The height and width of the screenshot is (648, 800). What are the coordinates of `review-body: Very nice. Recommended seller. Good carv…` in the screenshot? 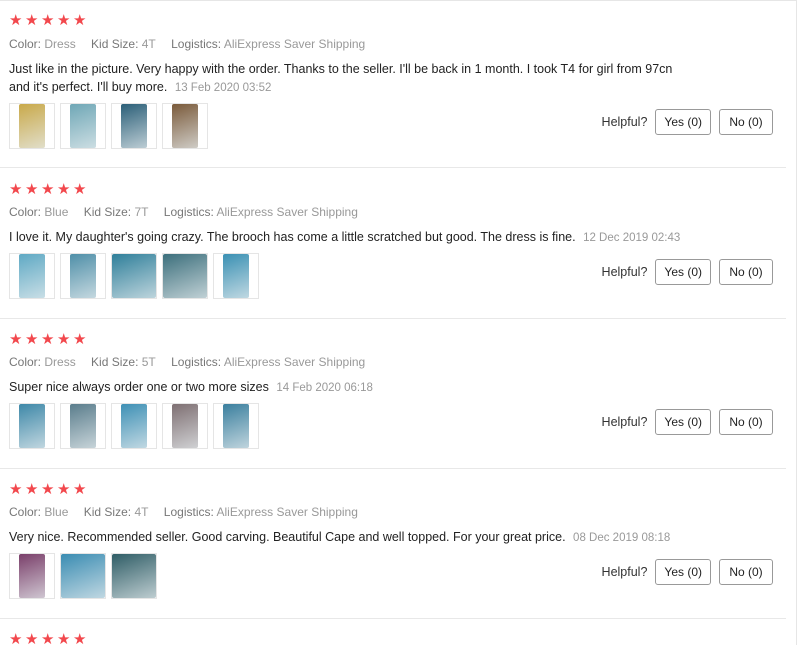 It's located at (287, 537).